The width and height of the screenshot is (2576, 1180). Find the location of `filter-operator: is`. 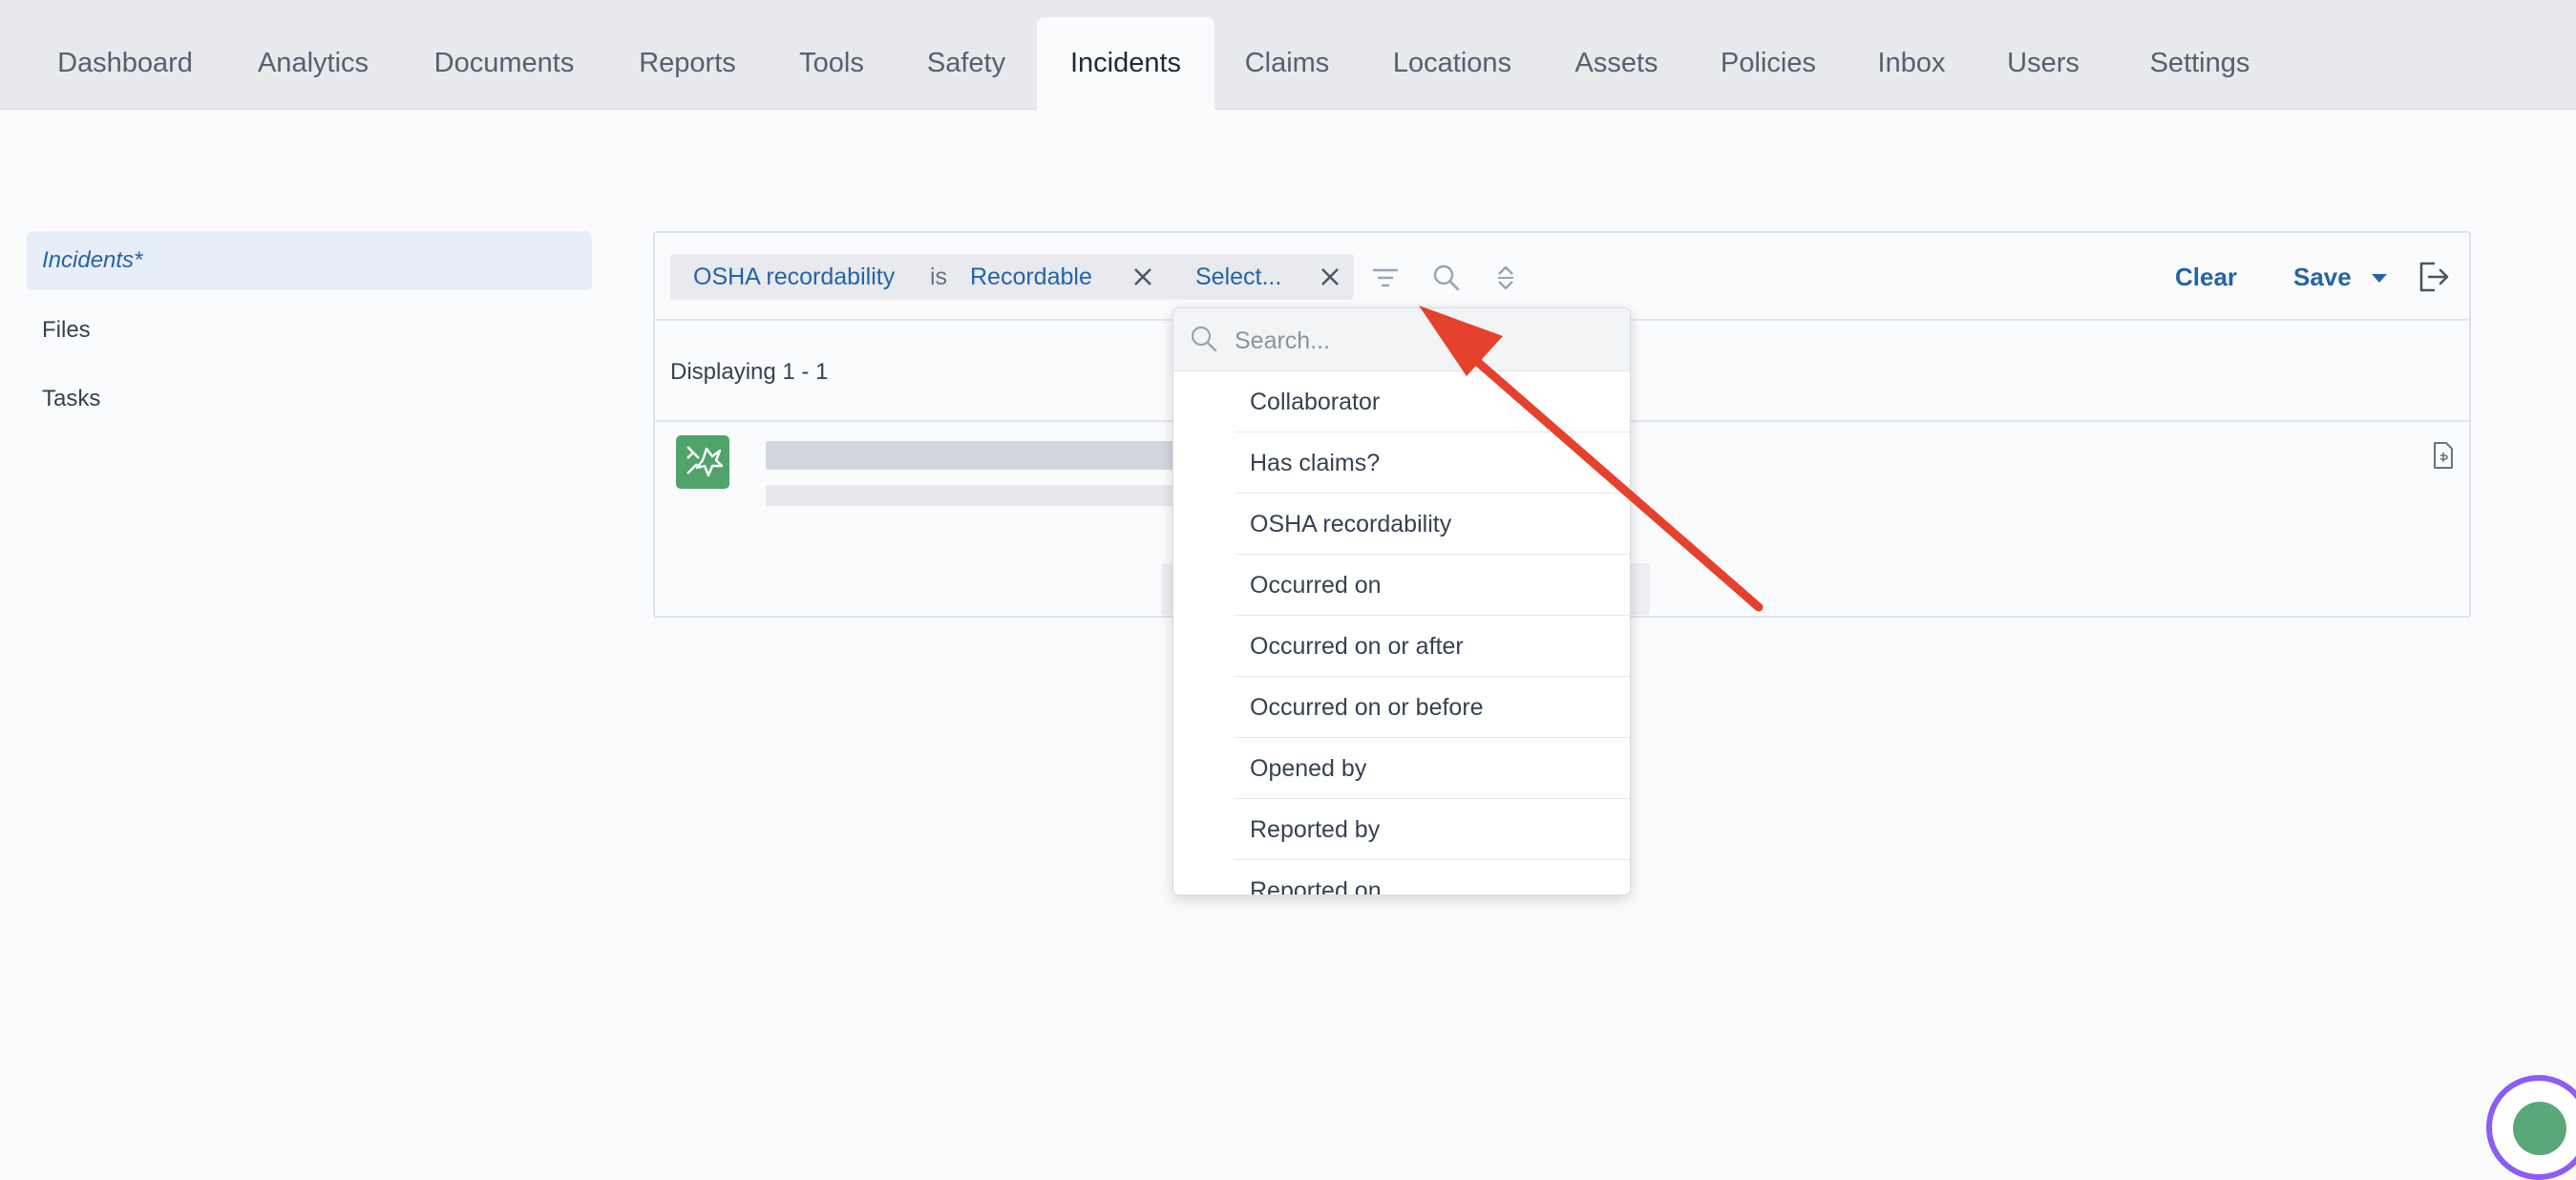

filter-operator: is is located at coordinates (938, 277).